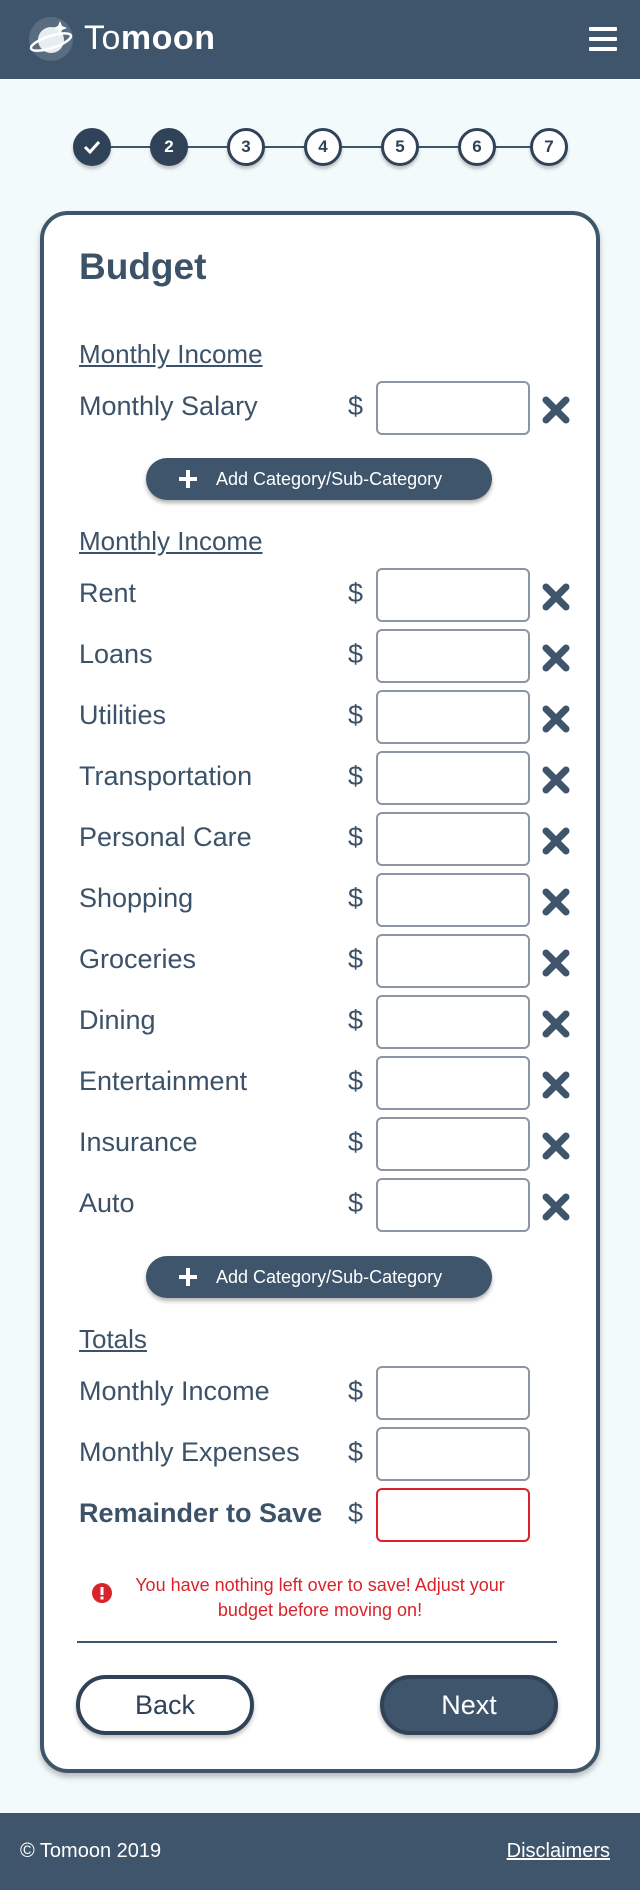 The height and width of the screenshot is (1890, 640). Describe the element at coordinates (117, 1020) in the screenshot. I see `row-label: Dining` at that location.